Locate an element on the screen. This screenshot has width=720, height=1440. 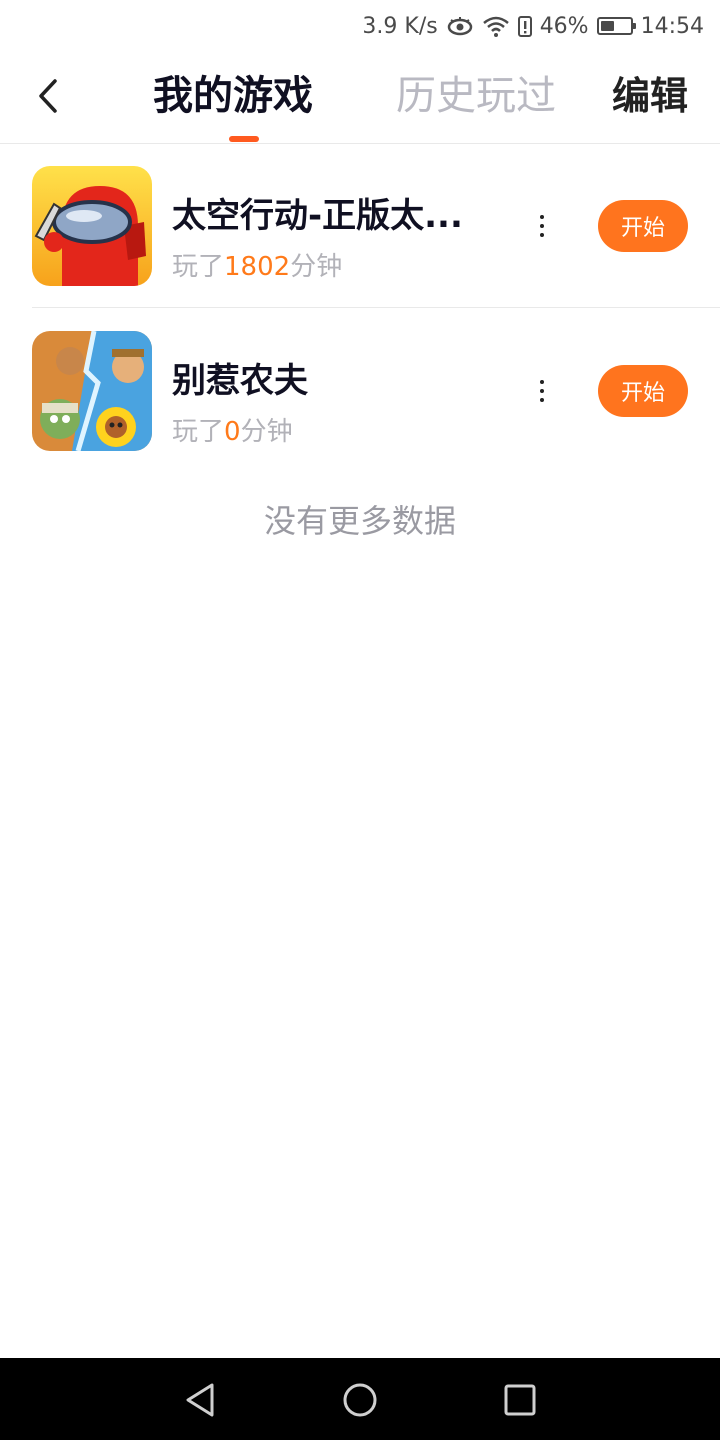
back-button is located at coordinates (48, 96).